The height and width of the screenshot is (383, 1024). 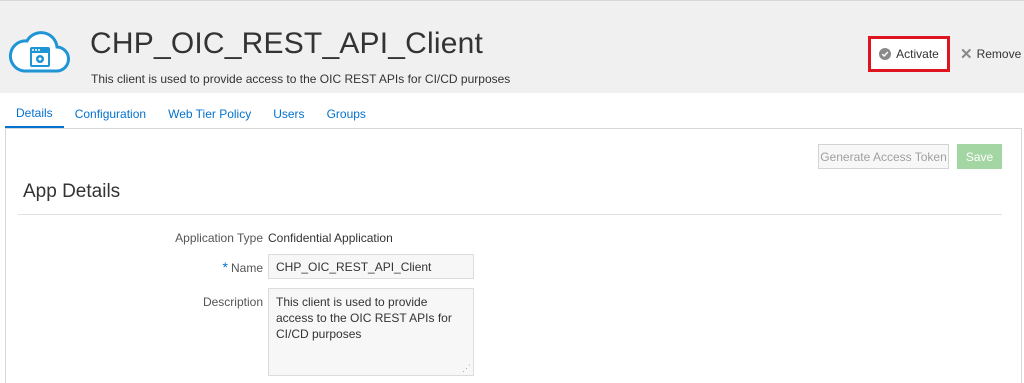 What do you see at coordinates (288, 114) in the screenshot?
I see `tab-users: Users` at bounding box center [288, 114].